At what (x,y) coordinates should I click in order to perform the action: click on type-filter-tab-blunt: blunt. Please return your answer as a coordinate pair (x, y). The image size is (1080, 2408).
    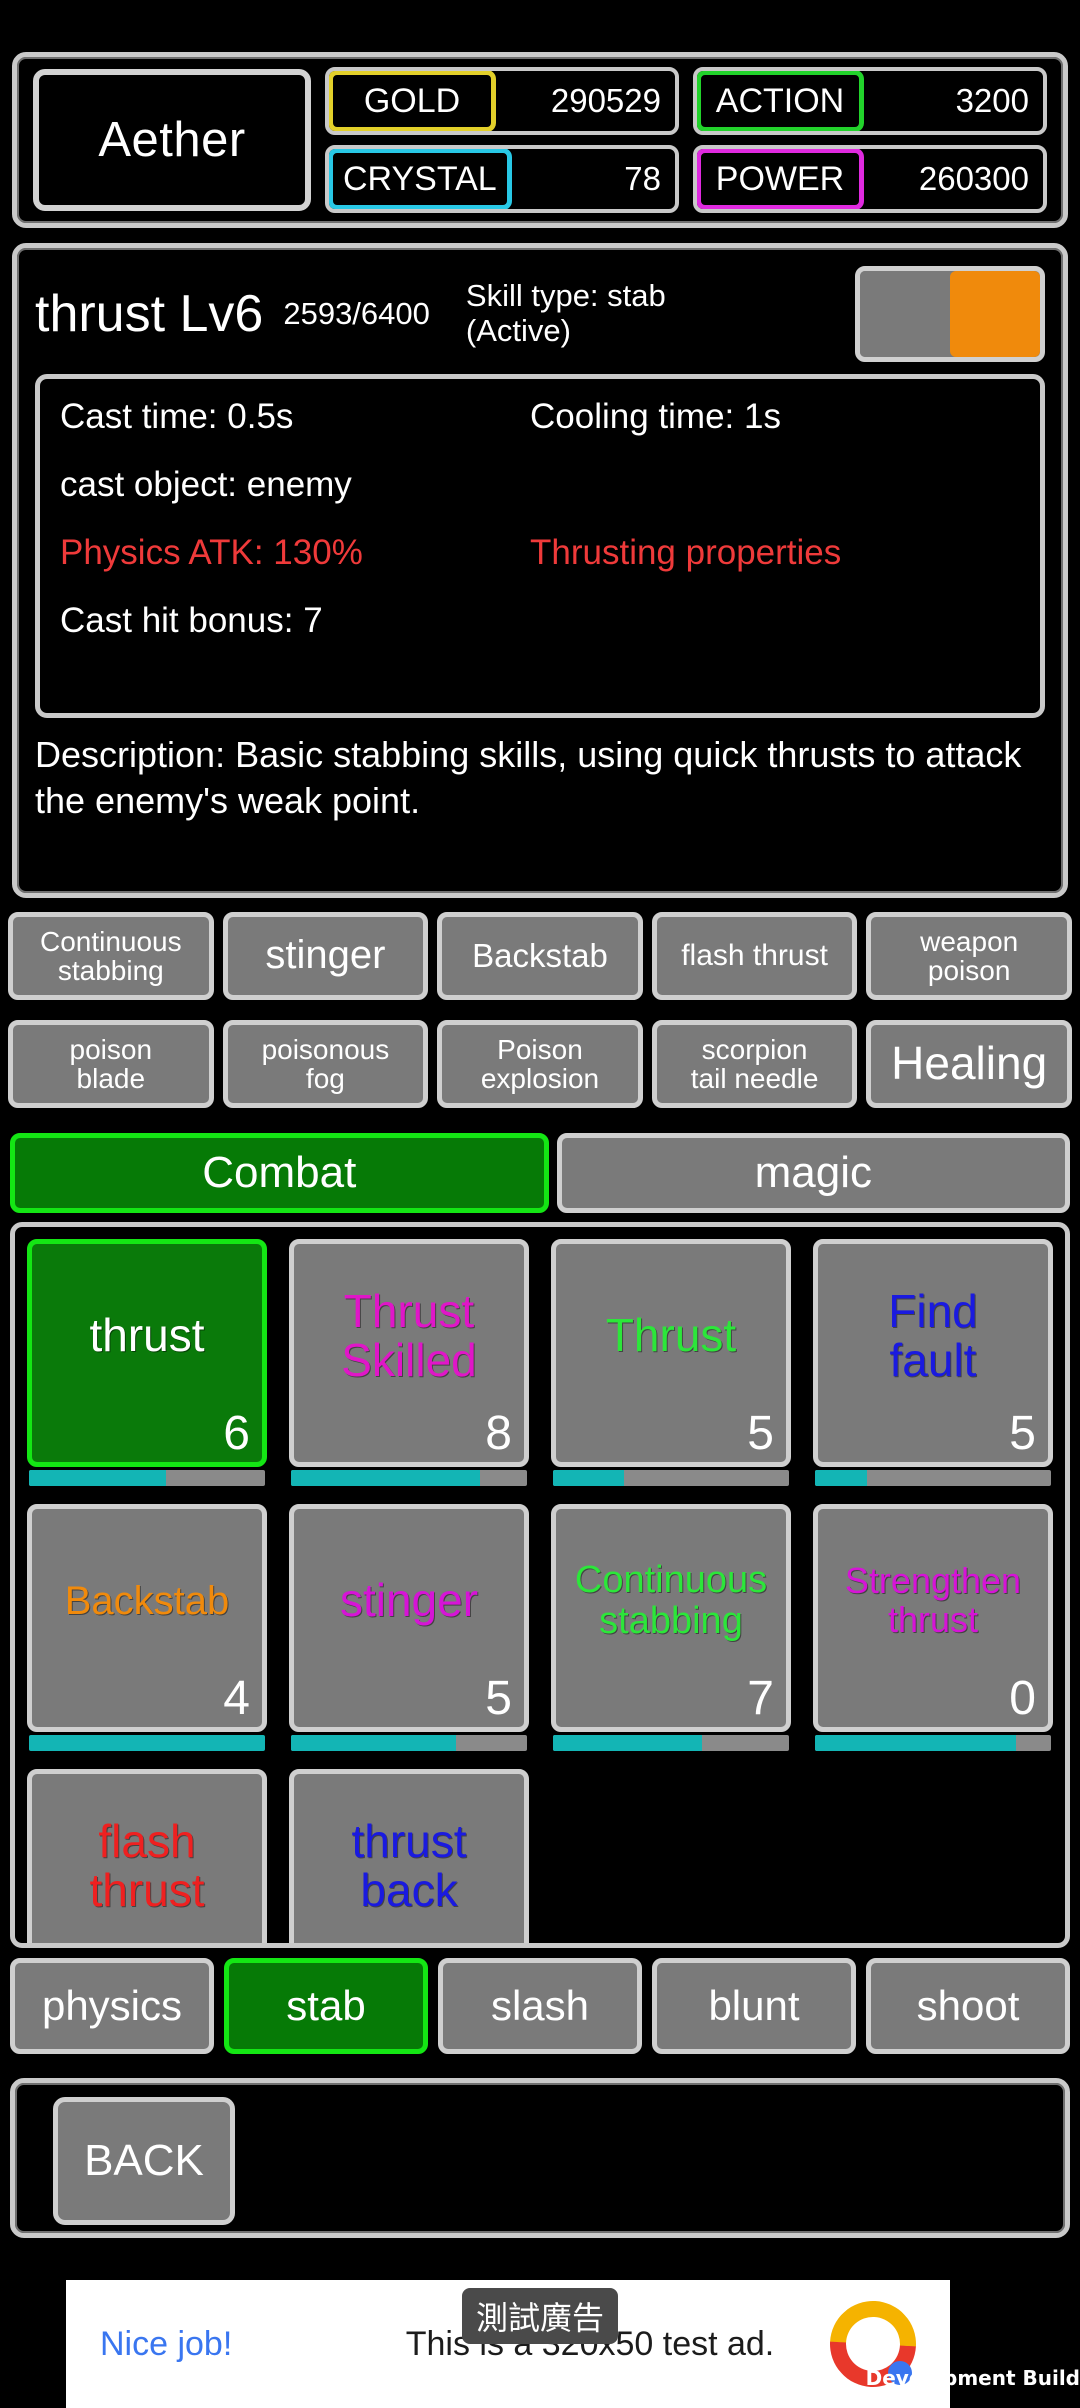
    Looking at the image, I should click on (754, 2006).